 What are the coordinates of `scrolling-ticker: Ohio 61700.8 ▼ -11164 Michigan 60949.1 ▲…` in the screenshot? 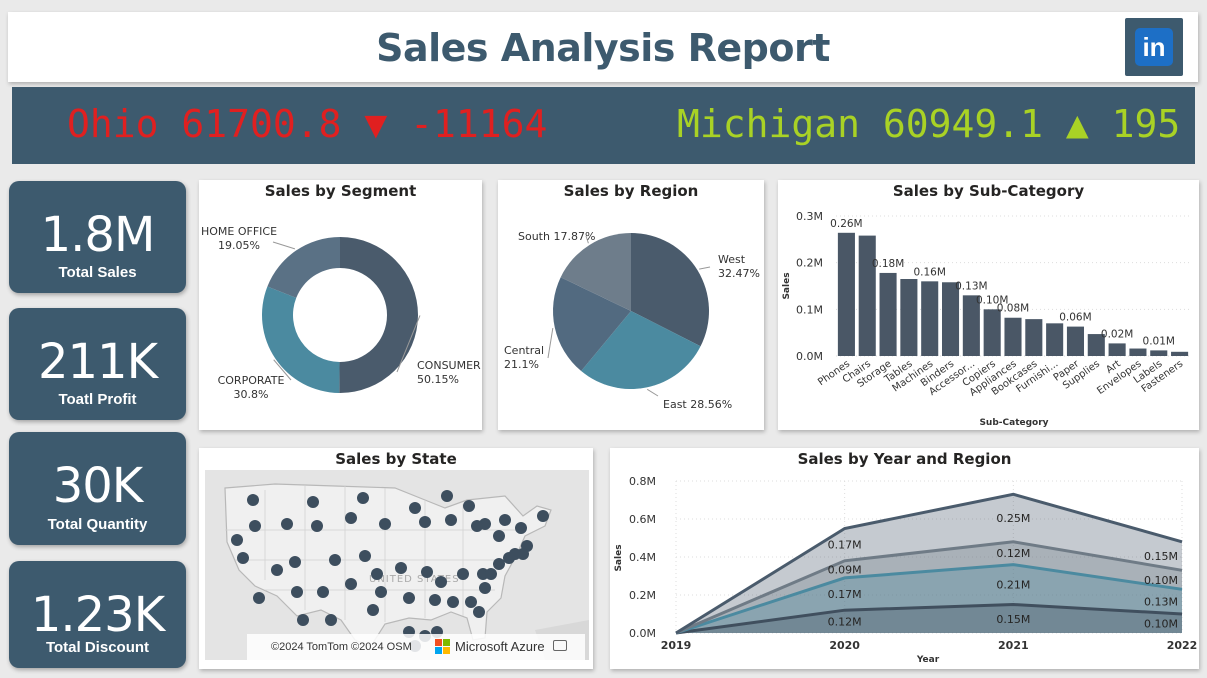 It's located at (603, 125).